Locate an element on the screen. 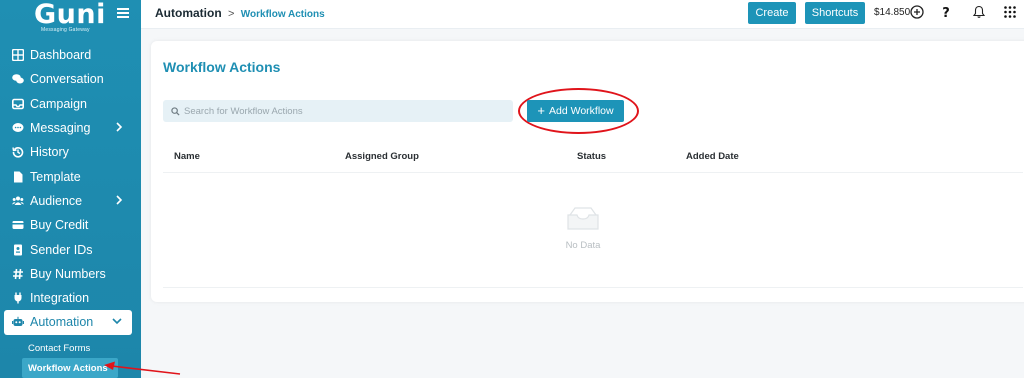  sidebar-item-label: Dashboard is located at coordinates (61, 55).